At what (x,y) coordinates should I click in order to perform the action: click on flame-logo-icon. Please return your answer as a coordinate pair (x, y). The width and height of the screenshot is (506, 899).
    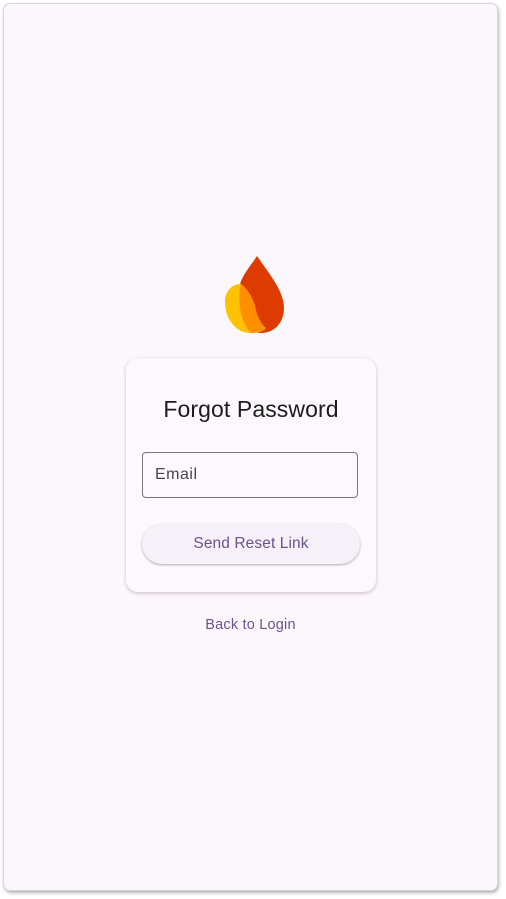
    Looking at the image, I should click on (254, 294).